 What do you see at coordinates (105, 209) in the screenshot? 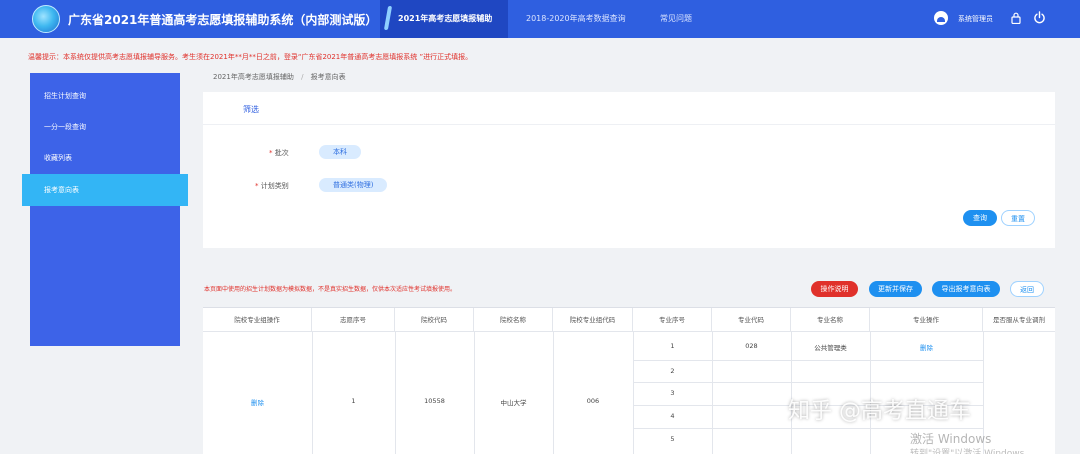
I see `sidebar: 招生计划查询 一分一段查询 收藏列表 报考意向表` at bounding box center [105, 209].